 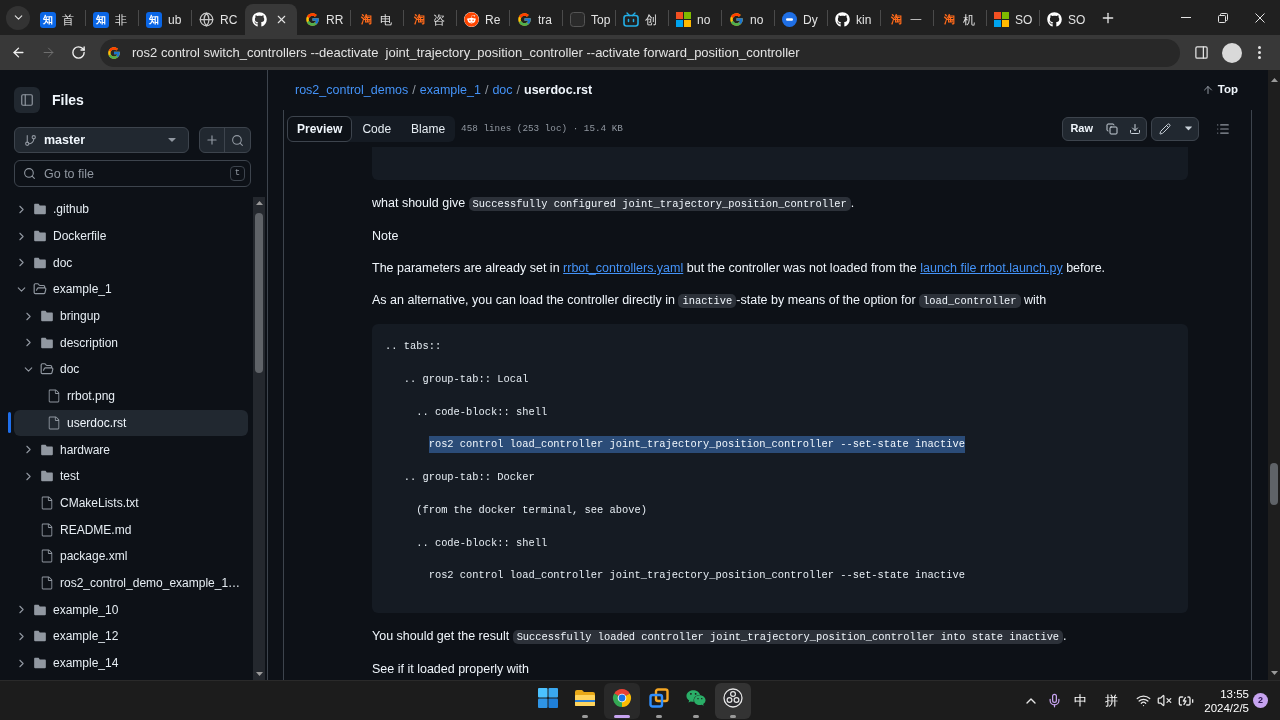 I want to click on profile-avatar, so click(x=1232, y=52).